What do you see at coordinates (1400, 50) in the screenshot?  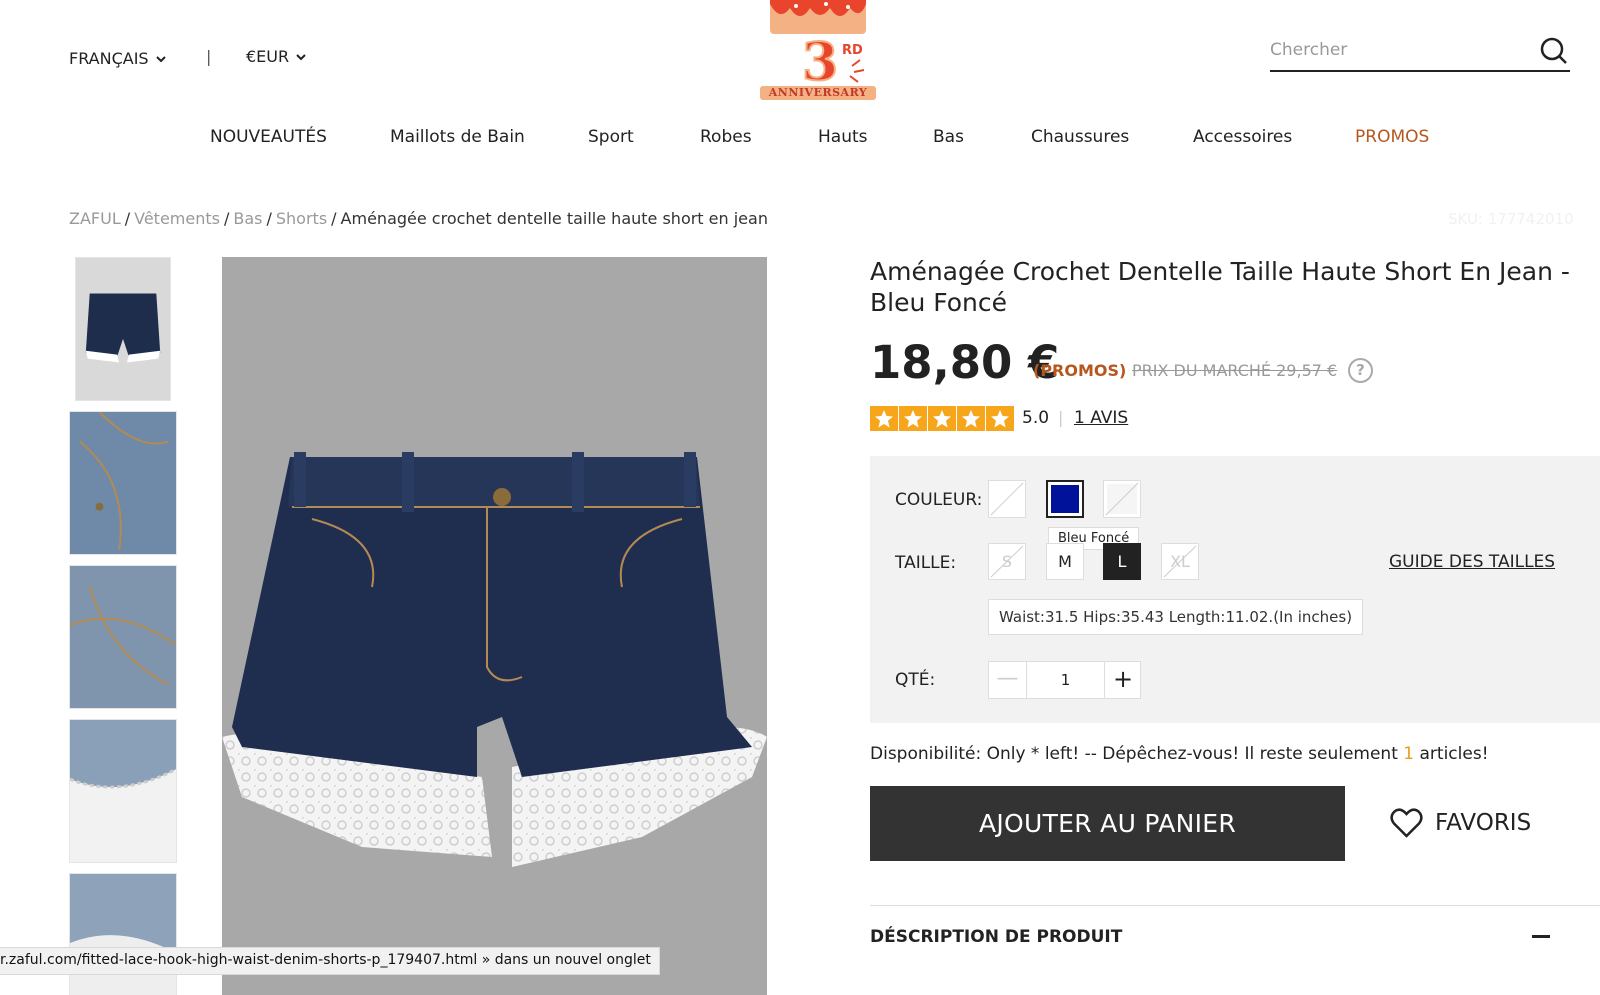 I see `search-input` at bounding box center [1400, 50].